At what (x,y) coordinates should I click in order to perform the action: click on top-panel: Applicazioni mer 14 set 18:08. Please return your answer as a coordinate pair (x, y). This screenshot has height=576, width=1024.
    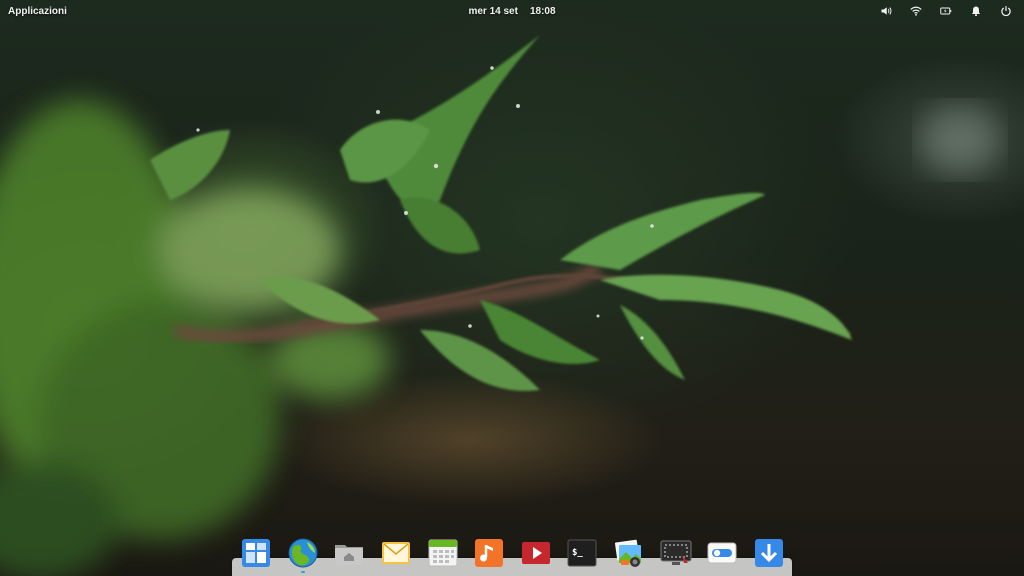
    Looking at the image, I should click on (512, 11).